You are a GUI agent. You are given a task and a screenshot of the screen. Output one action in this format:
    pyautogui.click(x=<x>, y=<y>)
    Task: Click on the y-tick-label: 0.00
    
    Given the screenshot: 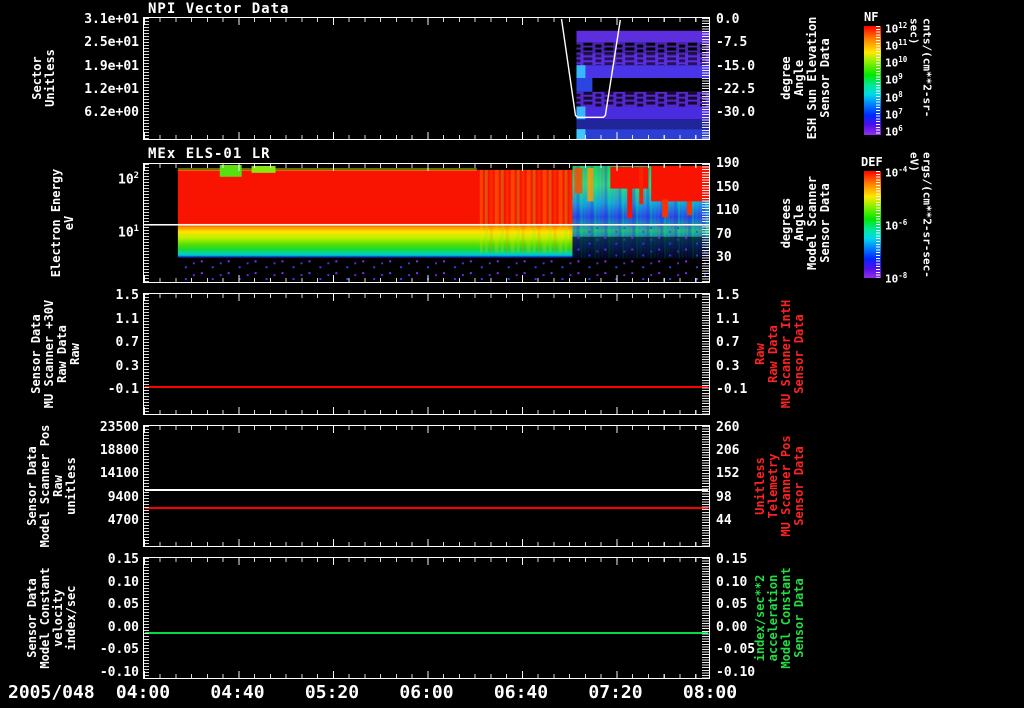 What is the action you would take?
    pyautogui.click(x=732, y=627)
    